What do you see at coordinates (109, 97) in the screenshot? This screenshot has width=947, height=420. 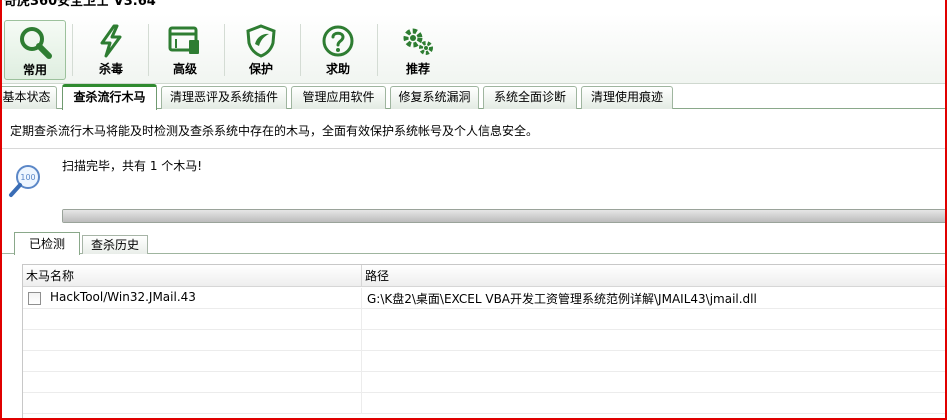 I see `tab-trojan-scan: 查杀流行木马` at bounding box center [109, 97].